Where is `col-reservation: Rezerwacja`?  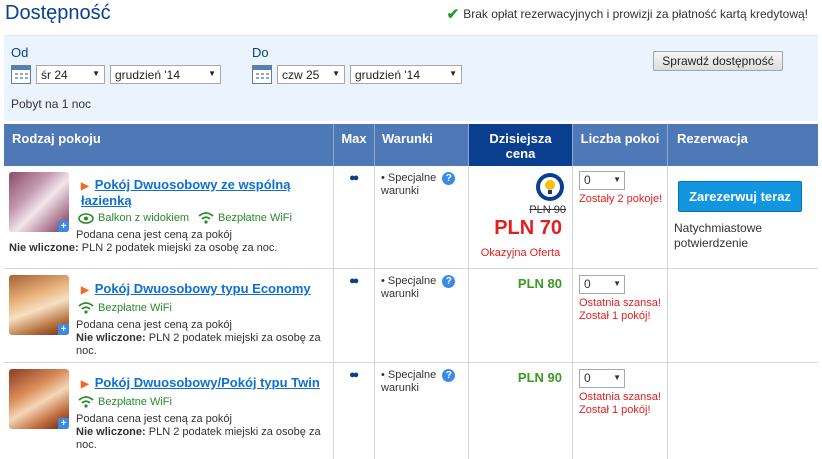 col-reservation: Rezerwacja is located at coordinates (712, 138).